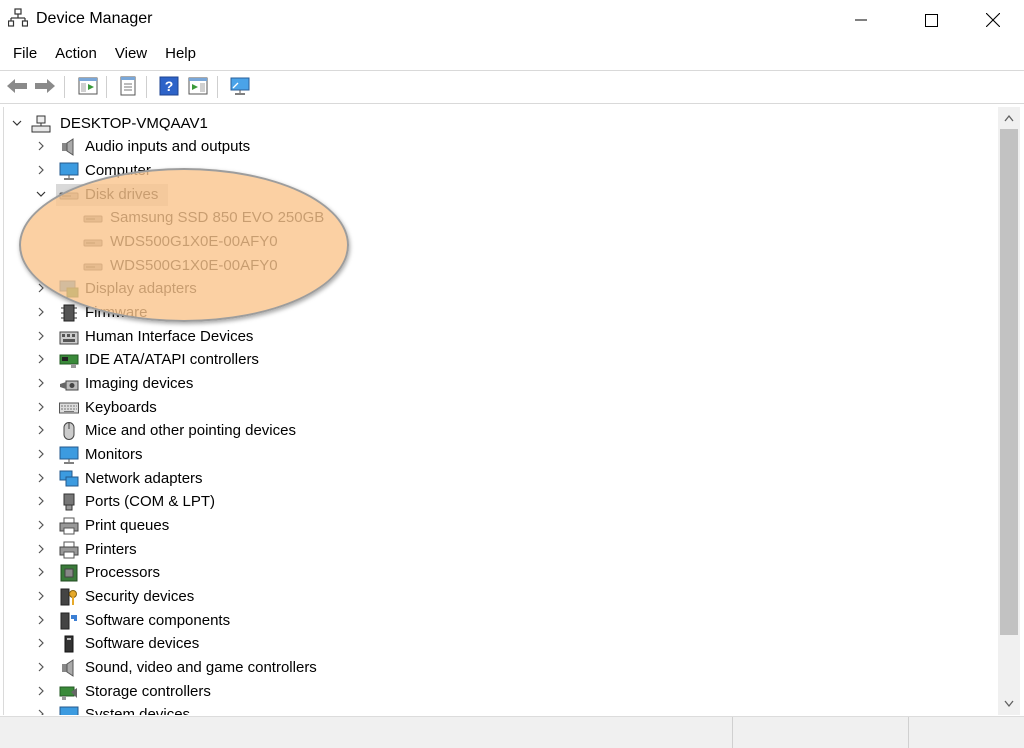 The width and height of the screenshot is (1024, 748). I want to click on help-button: ?, so click(169, 86).